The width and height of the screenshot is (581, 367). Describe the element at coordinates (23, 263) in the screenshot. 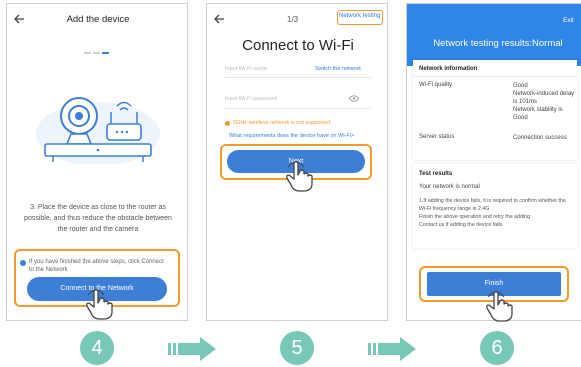

I see `checkbox-checked-icon` at that location.